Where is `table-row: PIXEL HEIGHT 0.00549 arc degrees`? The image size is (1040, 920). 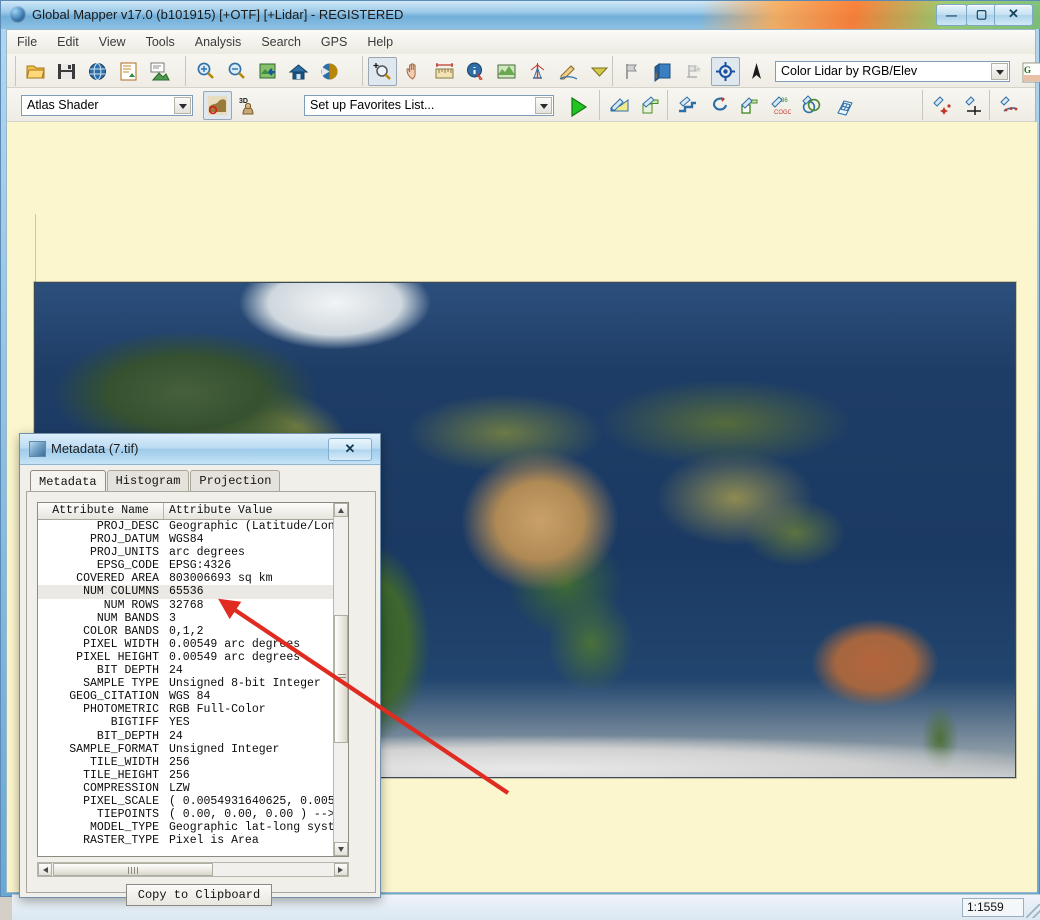
table-row: PIXEL HEIGHT 0.00549 arc degrees is located at coordinates (193, 657).